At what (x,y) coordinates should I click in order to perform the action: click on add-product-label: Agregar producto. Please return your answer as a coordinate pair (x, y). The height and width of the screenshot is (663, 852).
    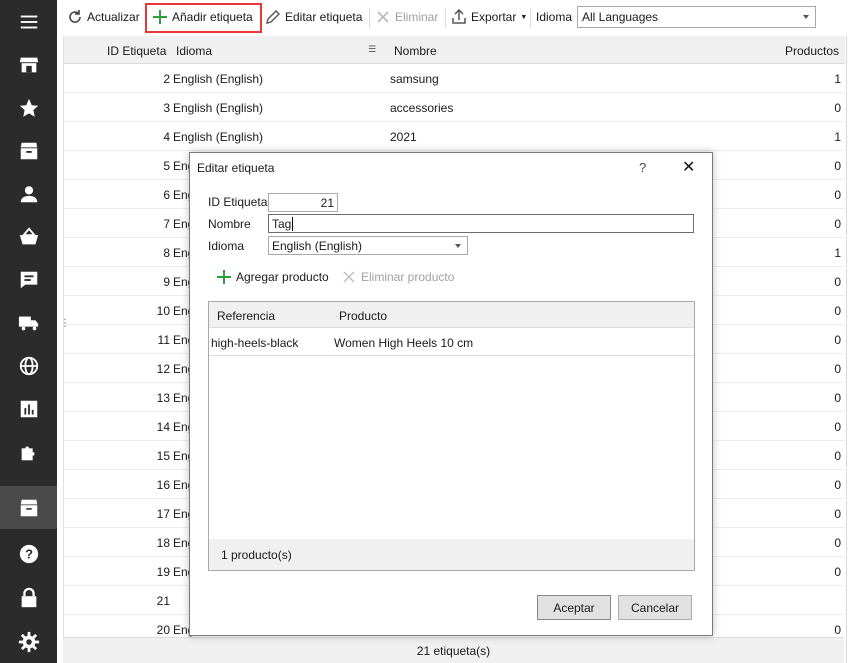
    Looking at the image, I should click on (282, 277).